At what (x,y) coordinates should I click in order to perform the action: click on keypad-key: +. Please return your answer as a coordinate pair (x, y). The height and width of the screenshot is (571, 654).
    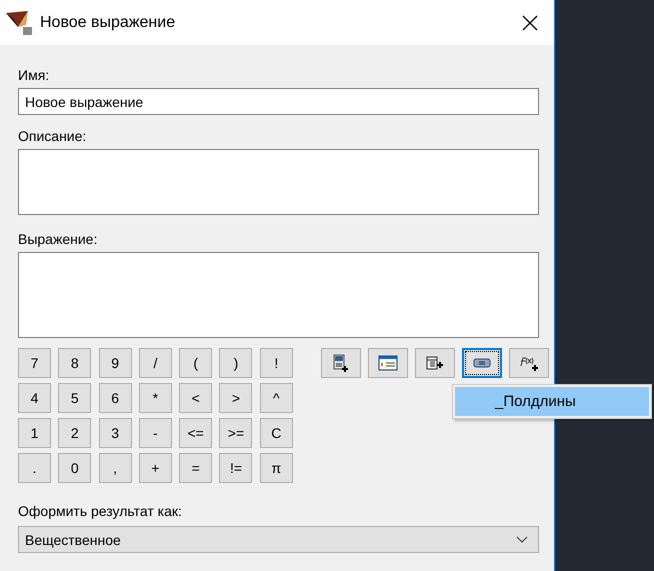
    Looking at the image, I should click on (155, 468).